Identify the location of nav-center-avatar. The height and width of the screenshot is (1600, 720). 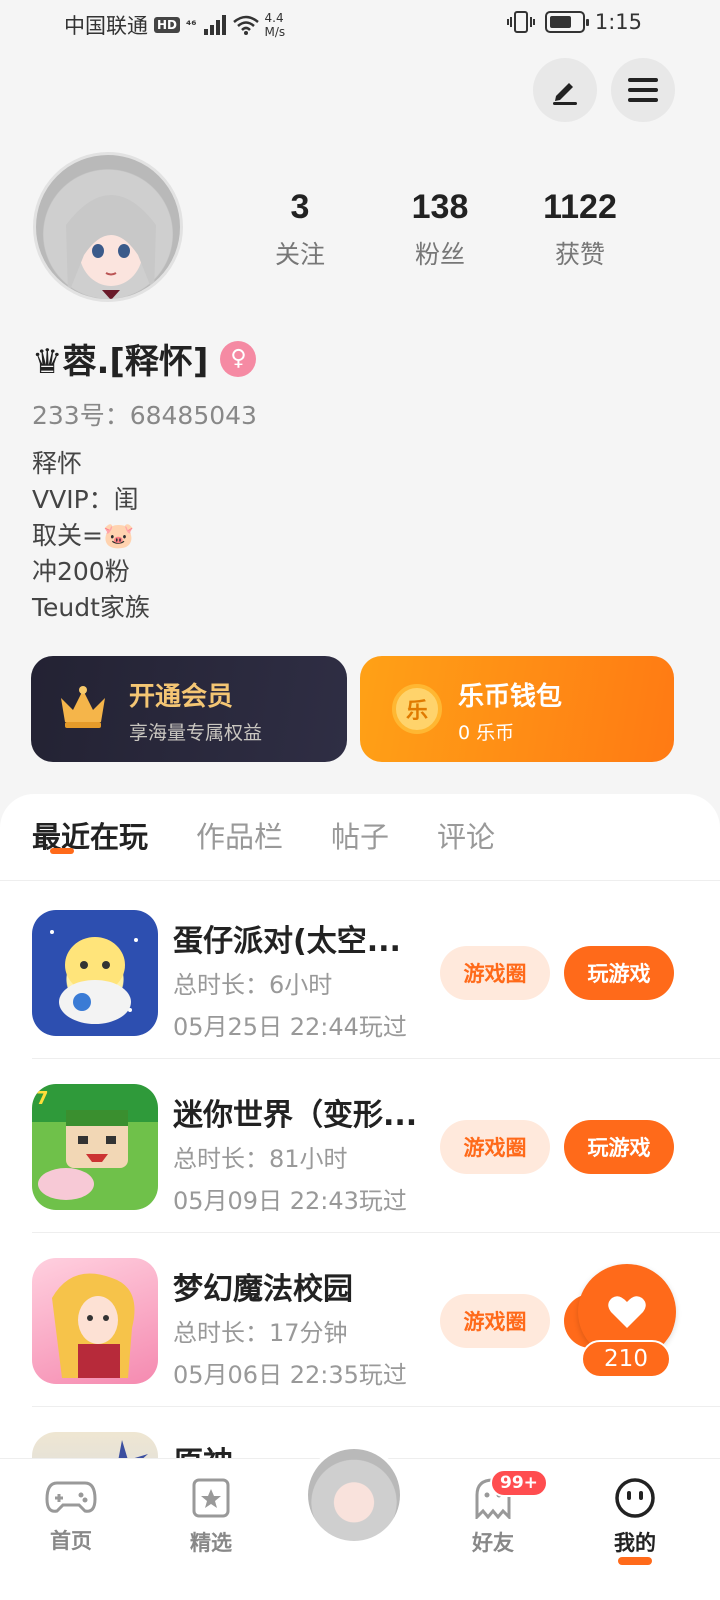
(354, 1495).